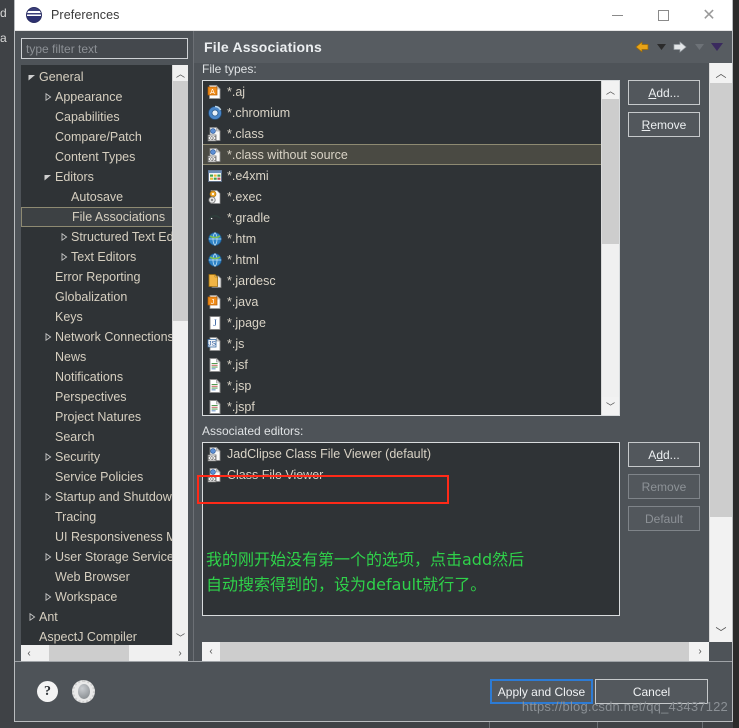 The image size is (739, 728). I want to click on sidebar-item-security: Security, so click(96, 457).